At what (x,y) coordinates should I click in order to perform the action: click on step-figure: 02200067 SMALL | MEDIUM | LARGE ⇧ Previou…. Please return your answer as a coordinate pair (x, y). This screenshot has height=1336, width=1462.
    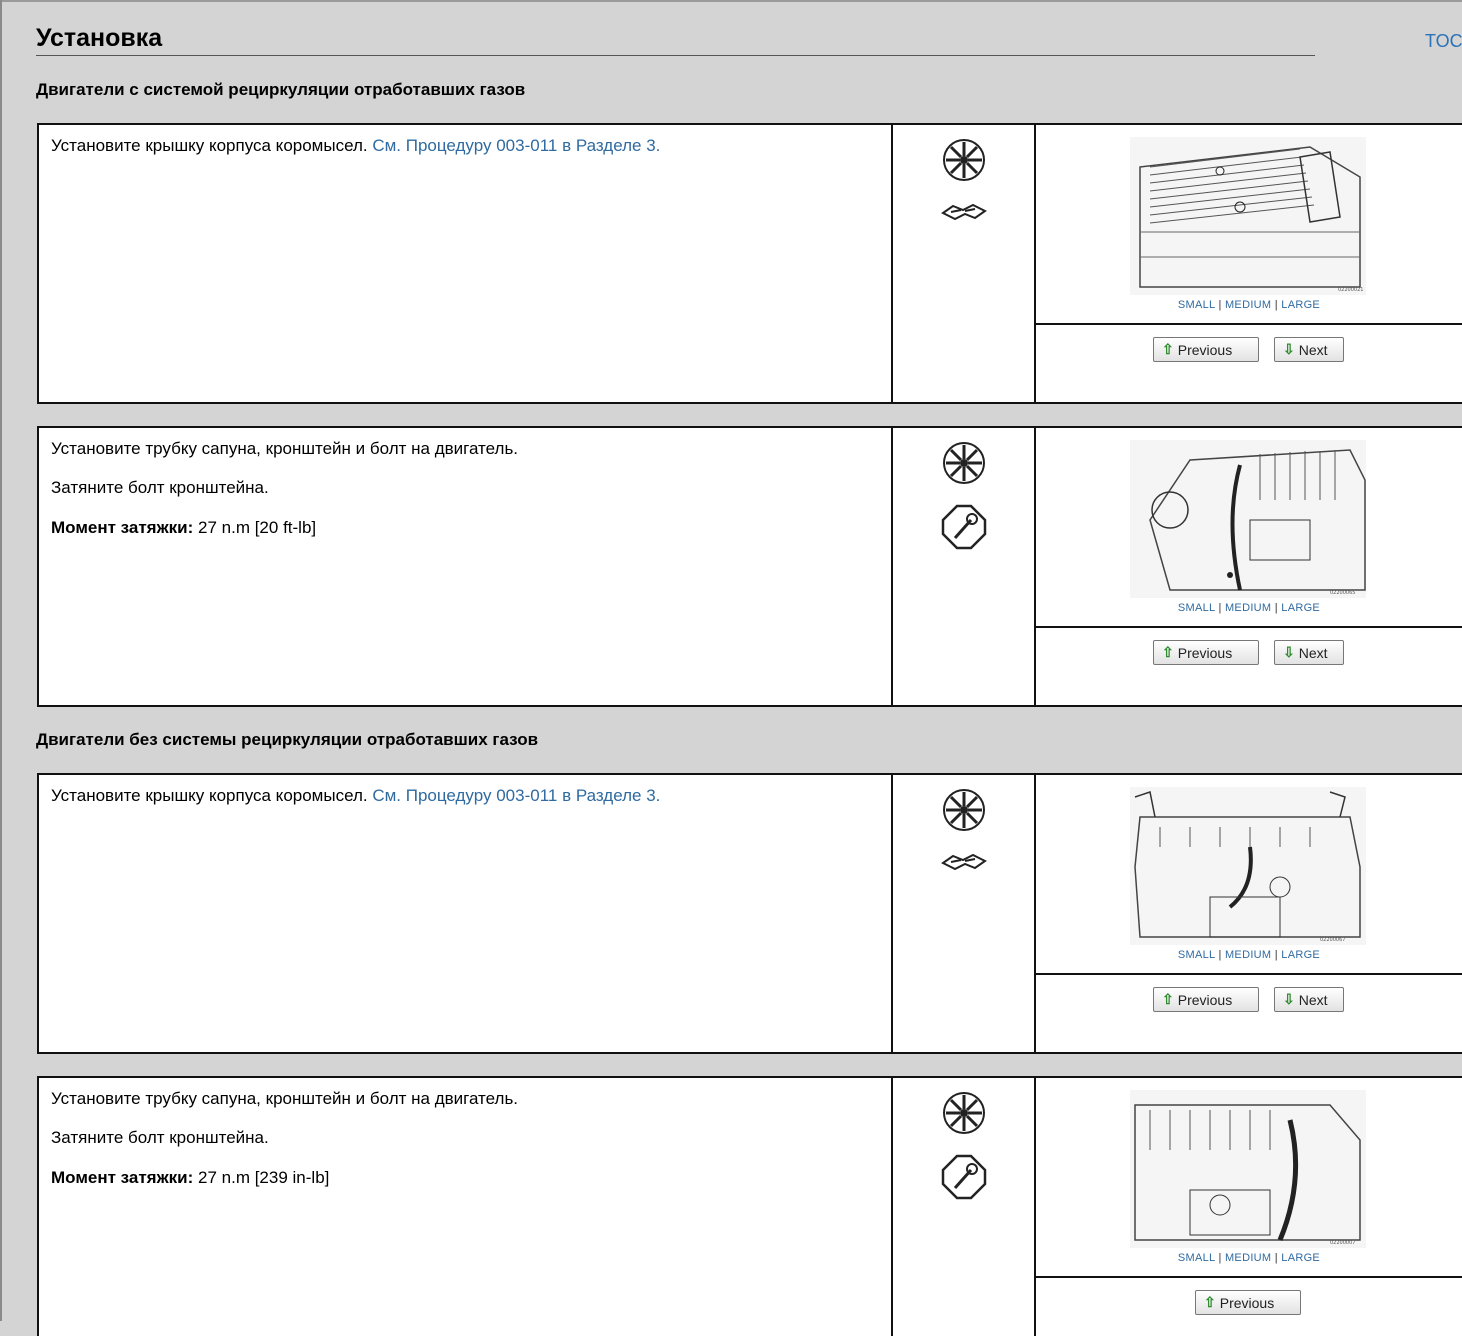
    Looking at the image, I should click on (1249, 913).